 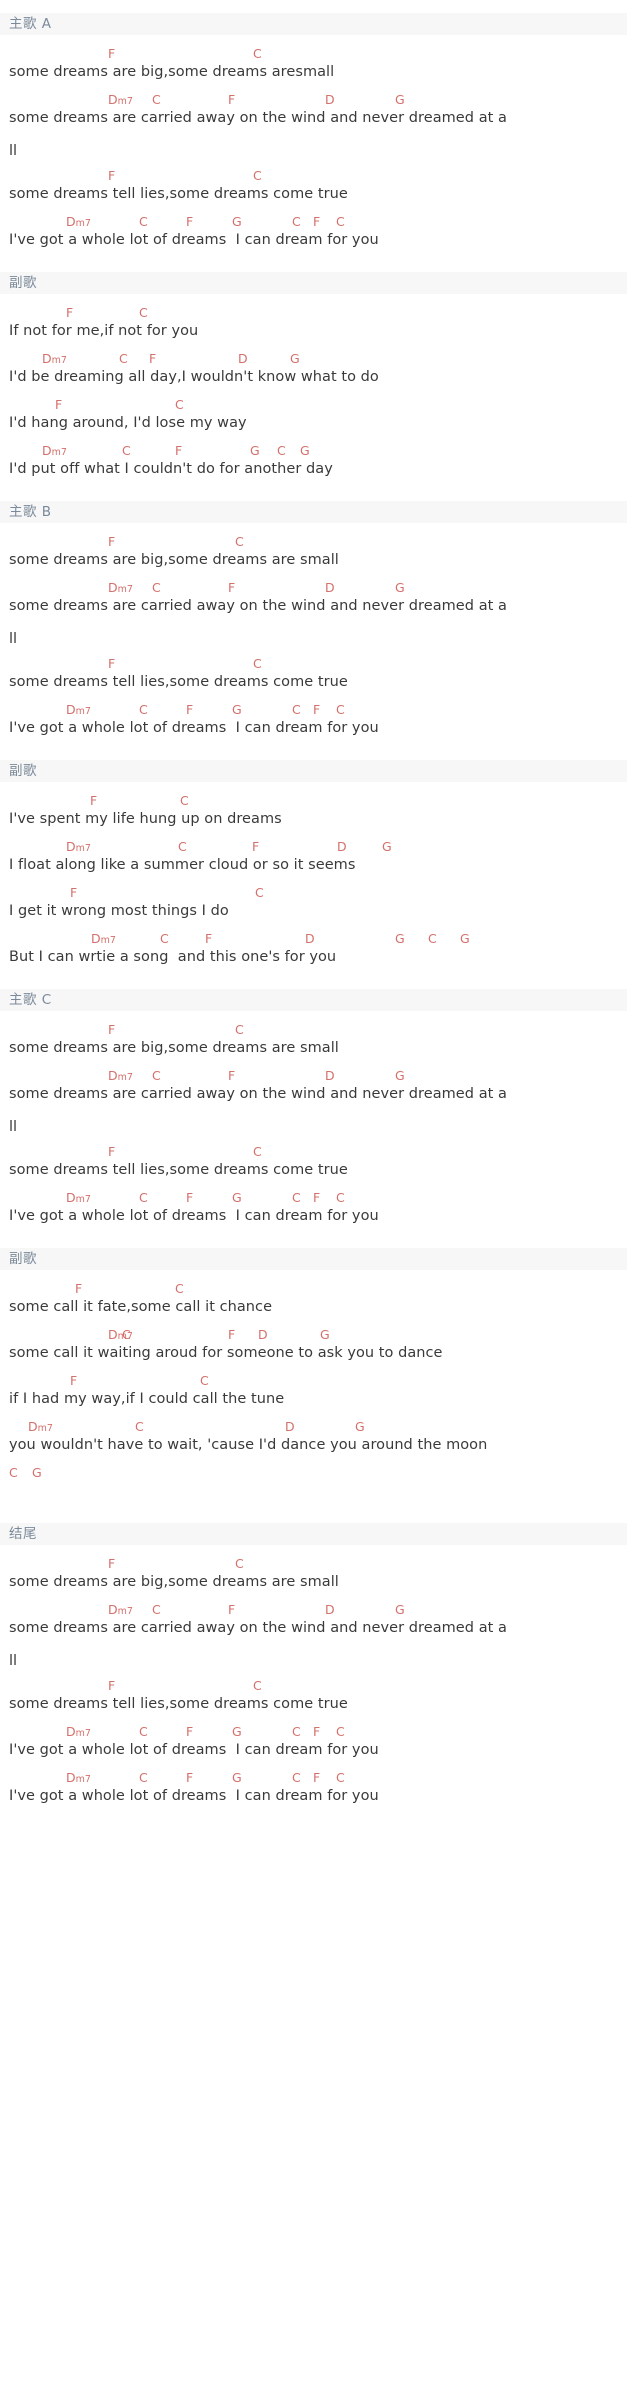 I want to click on lyric-text, so click(x=14, y=1491).